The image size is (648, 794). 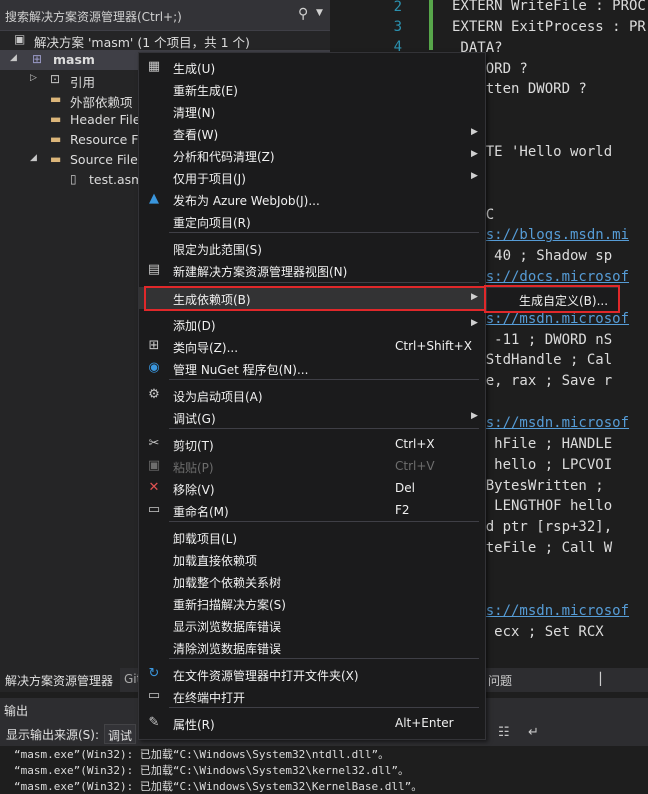 What do you see at coordinates (312, 723) in the screenshot?
I see `menu-item: ✎ 属性(R) Alt+Enter` at bounding box center [312, 723].